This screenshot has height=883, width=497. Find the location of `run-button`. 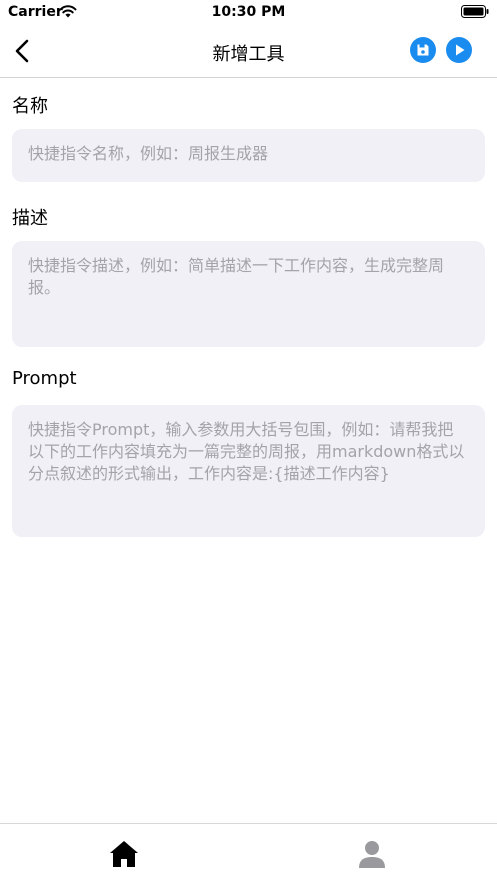

run-button is located at coordinates (459, 50).